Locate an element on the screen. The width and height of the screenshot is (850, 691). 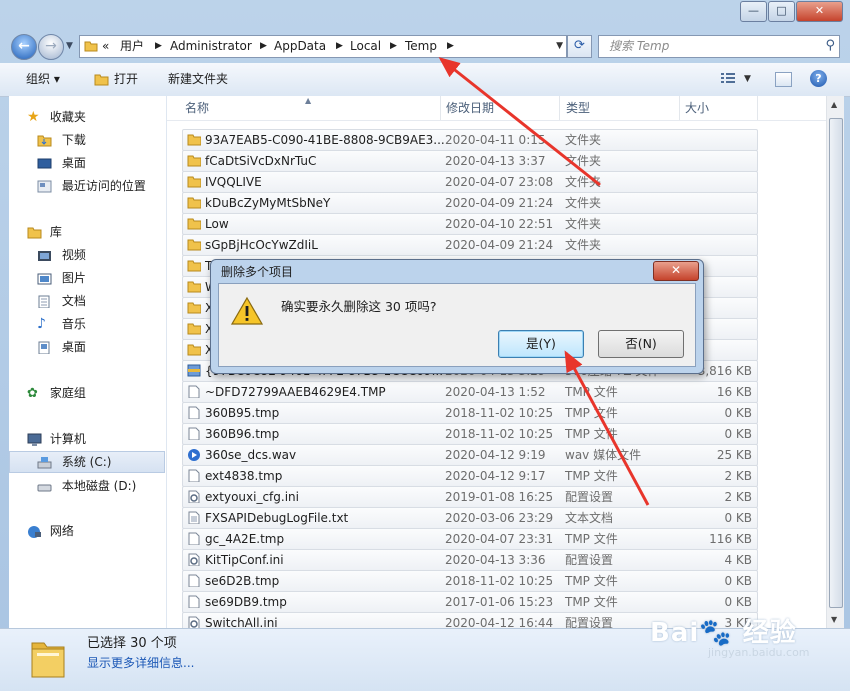
vertical-scrollbar: ▲ ▼ is located at coordinates (835, 362).